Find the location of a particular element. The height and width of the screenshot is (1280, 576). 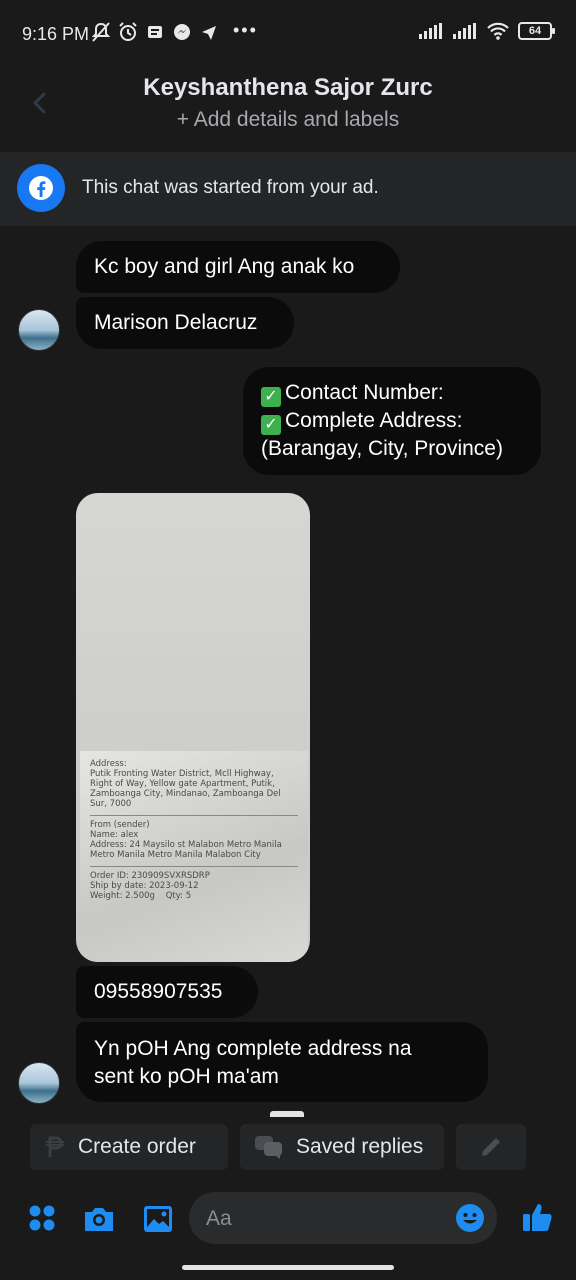

contact-name: Keyshanthena Sajor Zurc is located at coordinates (288, 88).